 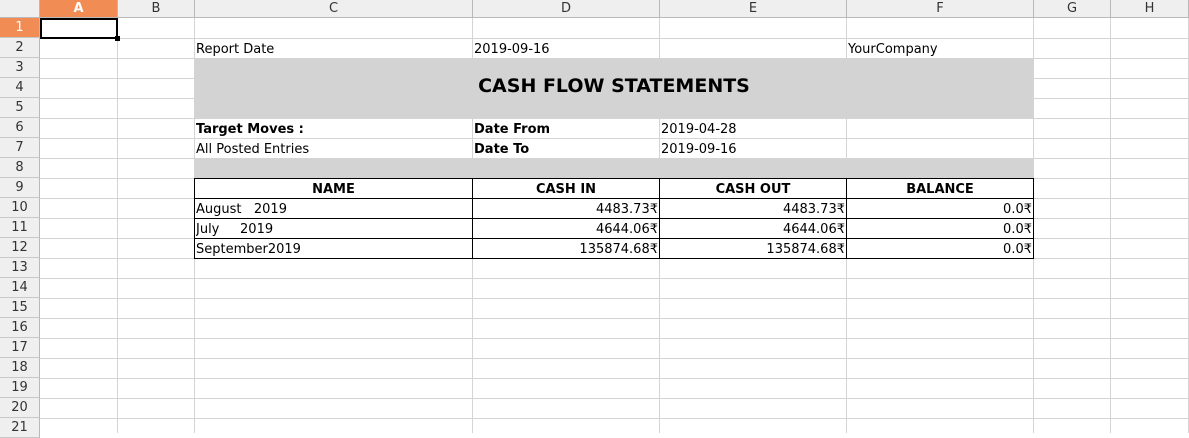 What do you see at coordinates (20, 408) in the screenshot?
I see `row-header-20: 20` at bounding box center [20, 408].